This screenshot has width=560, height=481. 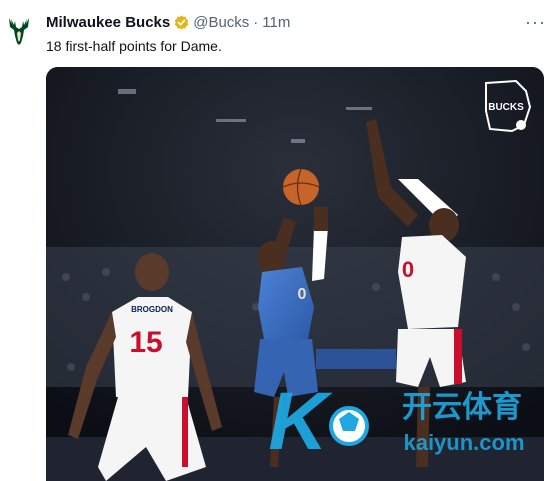 What do you see at coordinates (463, 442) in the screenshot?
I see `watermark-url: kaiyun.com` at bounding box center [463, 442].